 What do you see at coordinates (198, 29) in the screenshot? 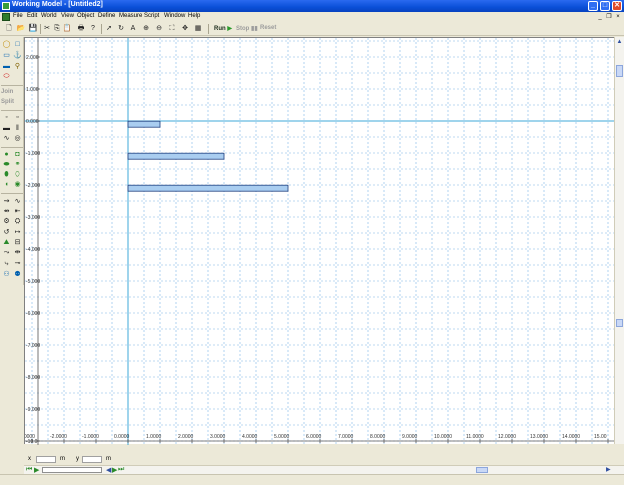
I see `snap-grid-icon: ▦` at bounding box center [198, 29].